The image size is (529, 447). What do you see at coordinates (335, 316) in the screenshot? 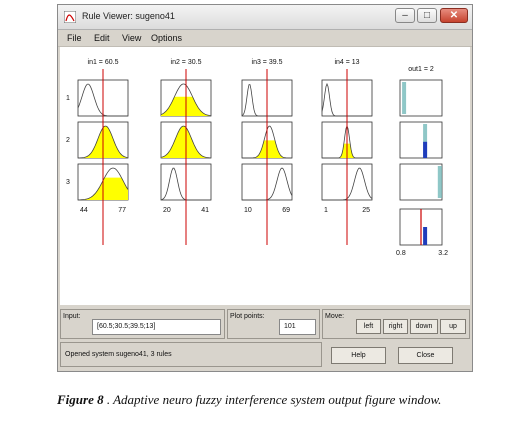
I see `move-label: Move:` at bounding box center [335, 316].